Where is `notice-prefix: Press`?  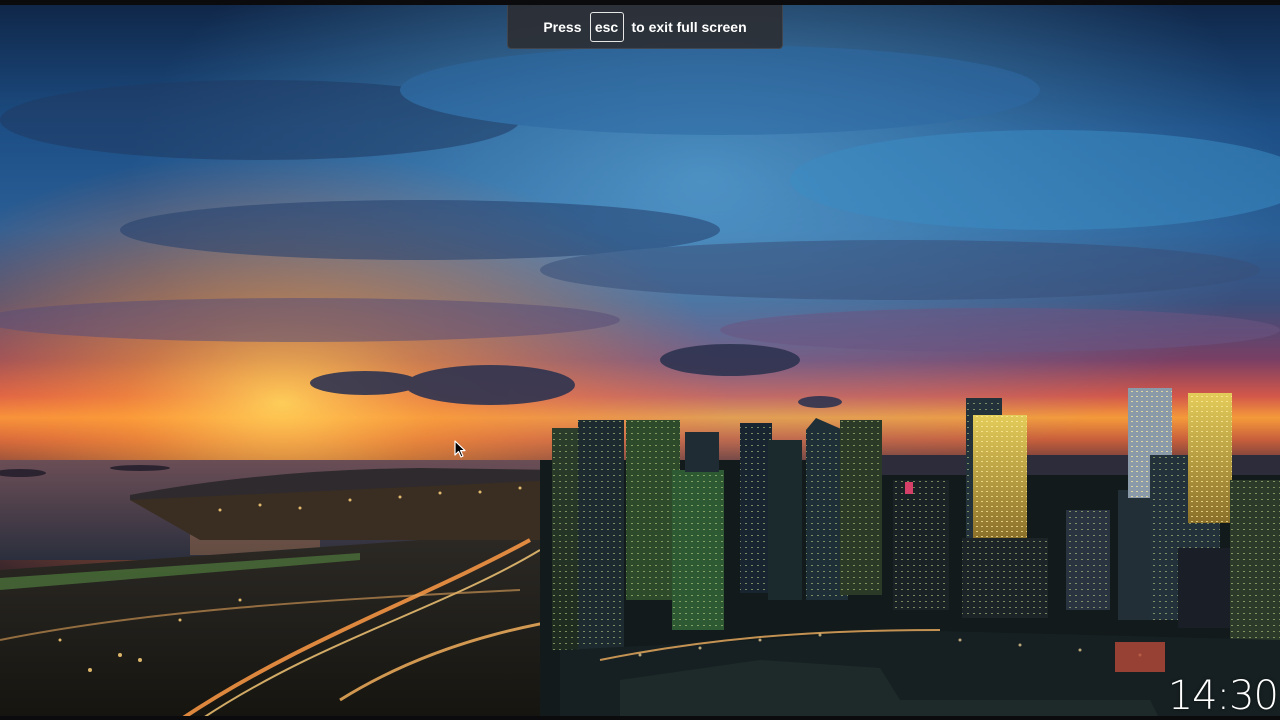
notice-prefix: Press is located at coordinates (562, 26).